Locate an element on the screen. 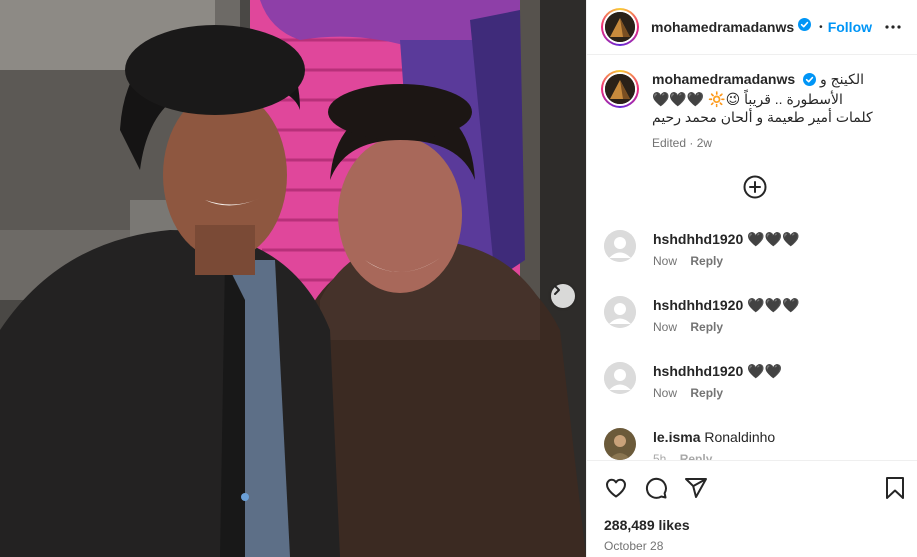  bookmark-icon is located at coordinates (895, 488).